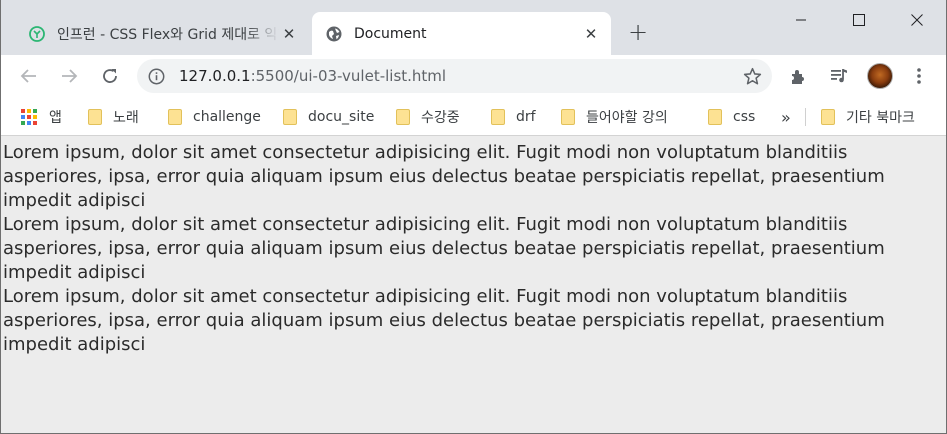  I want to click on inflearn-icon, so click(37, 33).